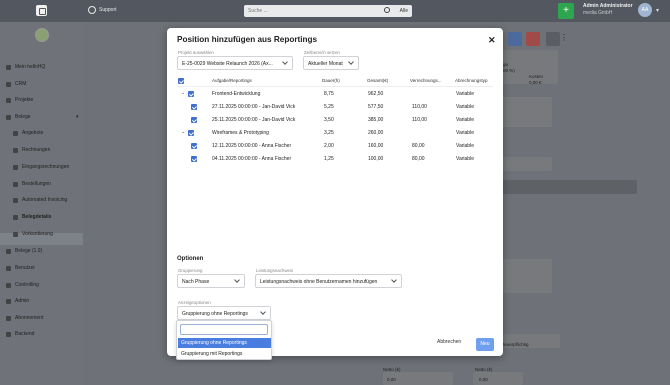 The height and width of the screenshot is (385, 670). I want to click on sidebar-item-controlling: Controlling, so click(22, 285).